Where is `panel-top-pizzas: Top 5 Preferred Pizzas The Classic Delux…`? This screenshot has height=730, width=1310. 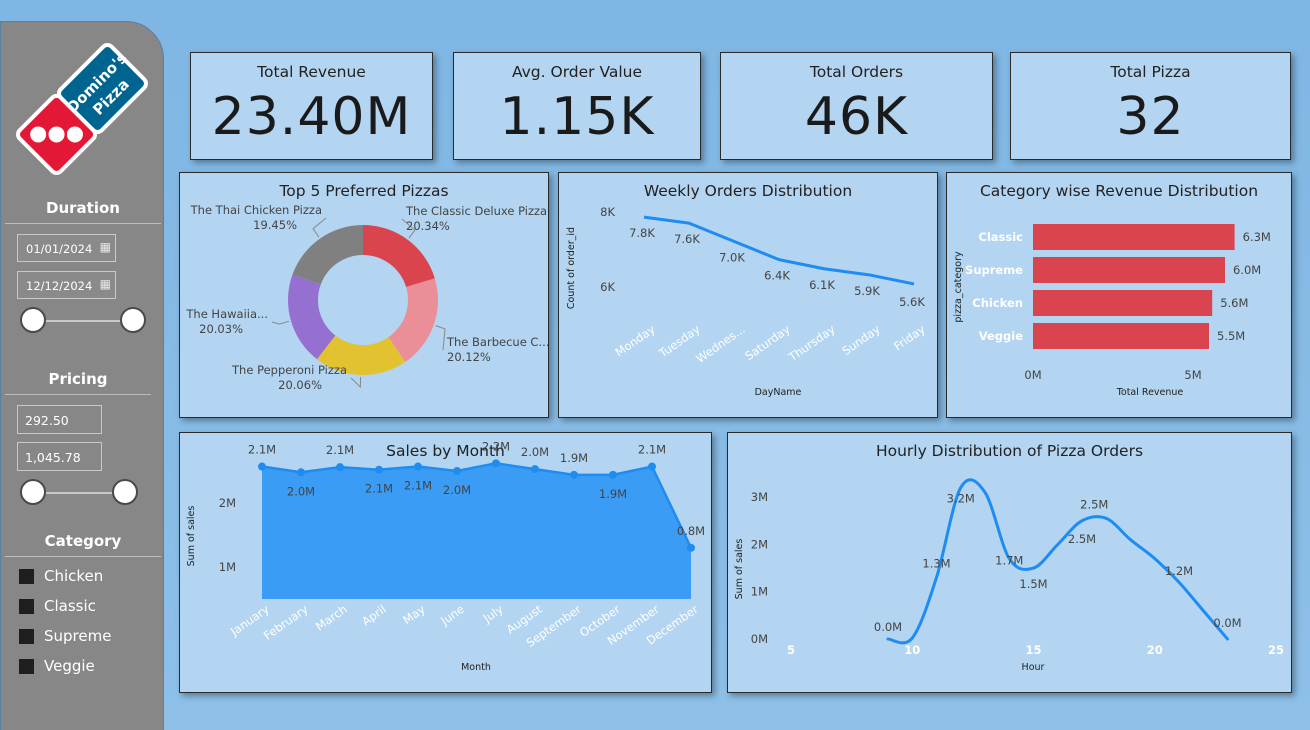 panel-top-pizzas: Top 5 Preferred Pizzas The Classic Delux… is located at coordinates (364, 295).